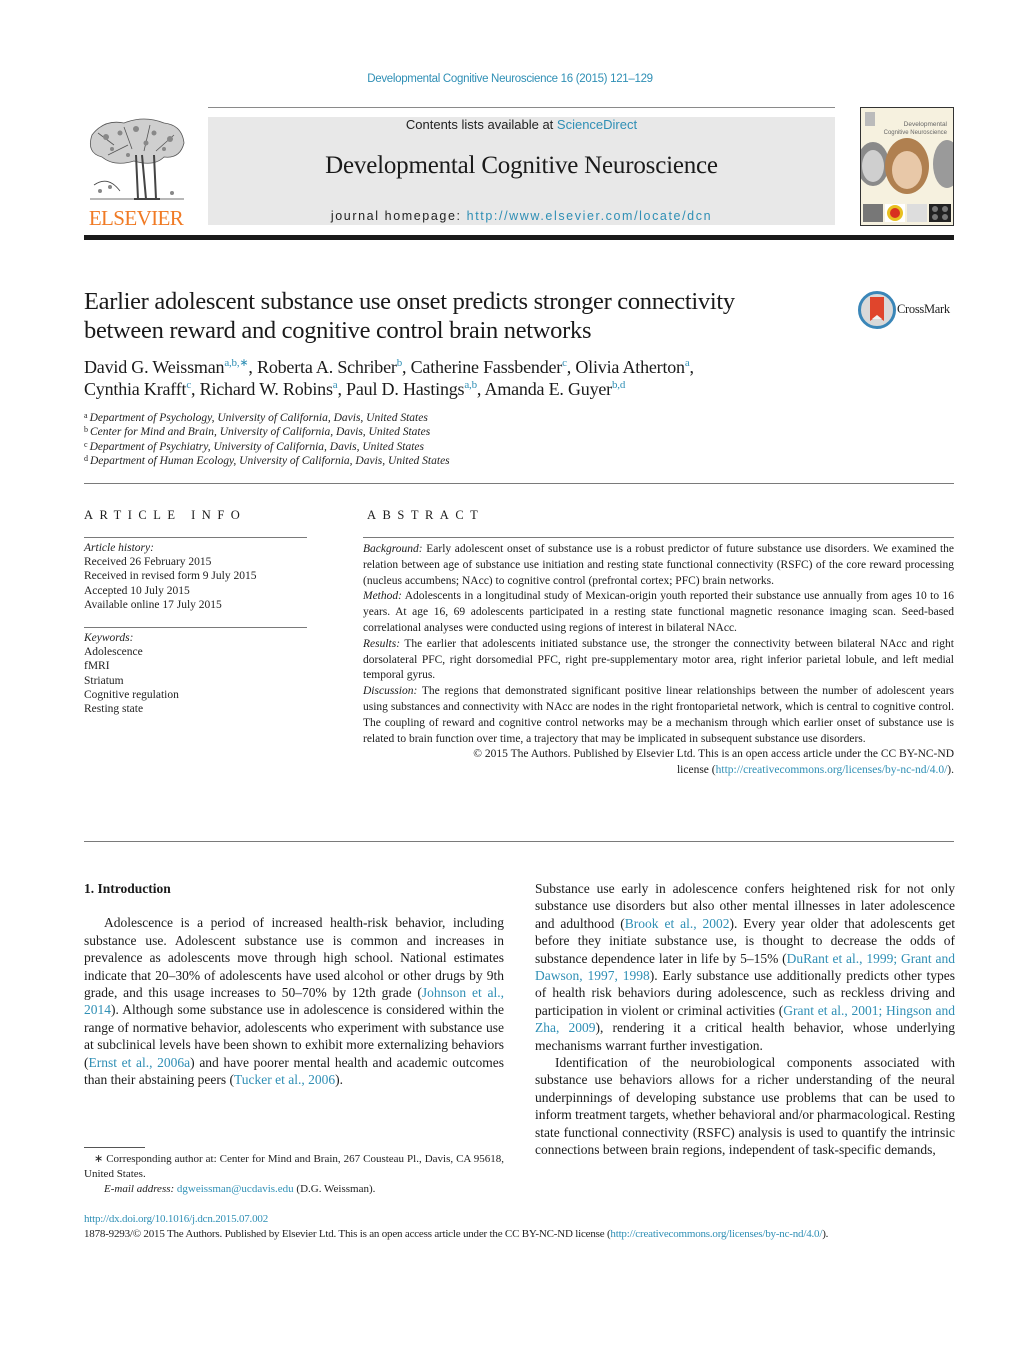  I want to click on author-name: David G. Weissman, so click(154, 367).